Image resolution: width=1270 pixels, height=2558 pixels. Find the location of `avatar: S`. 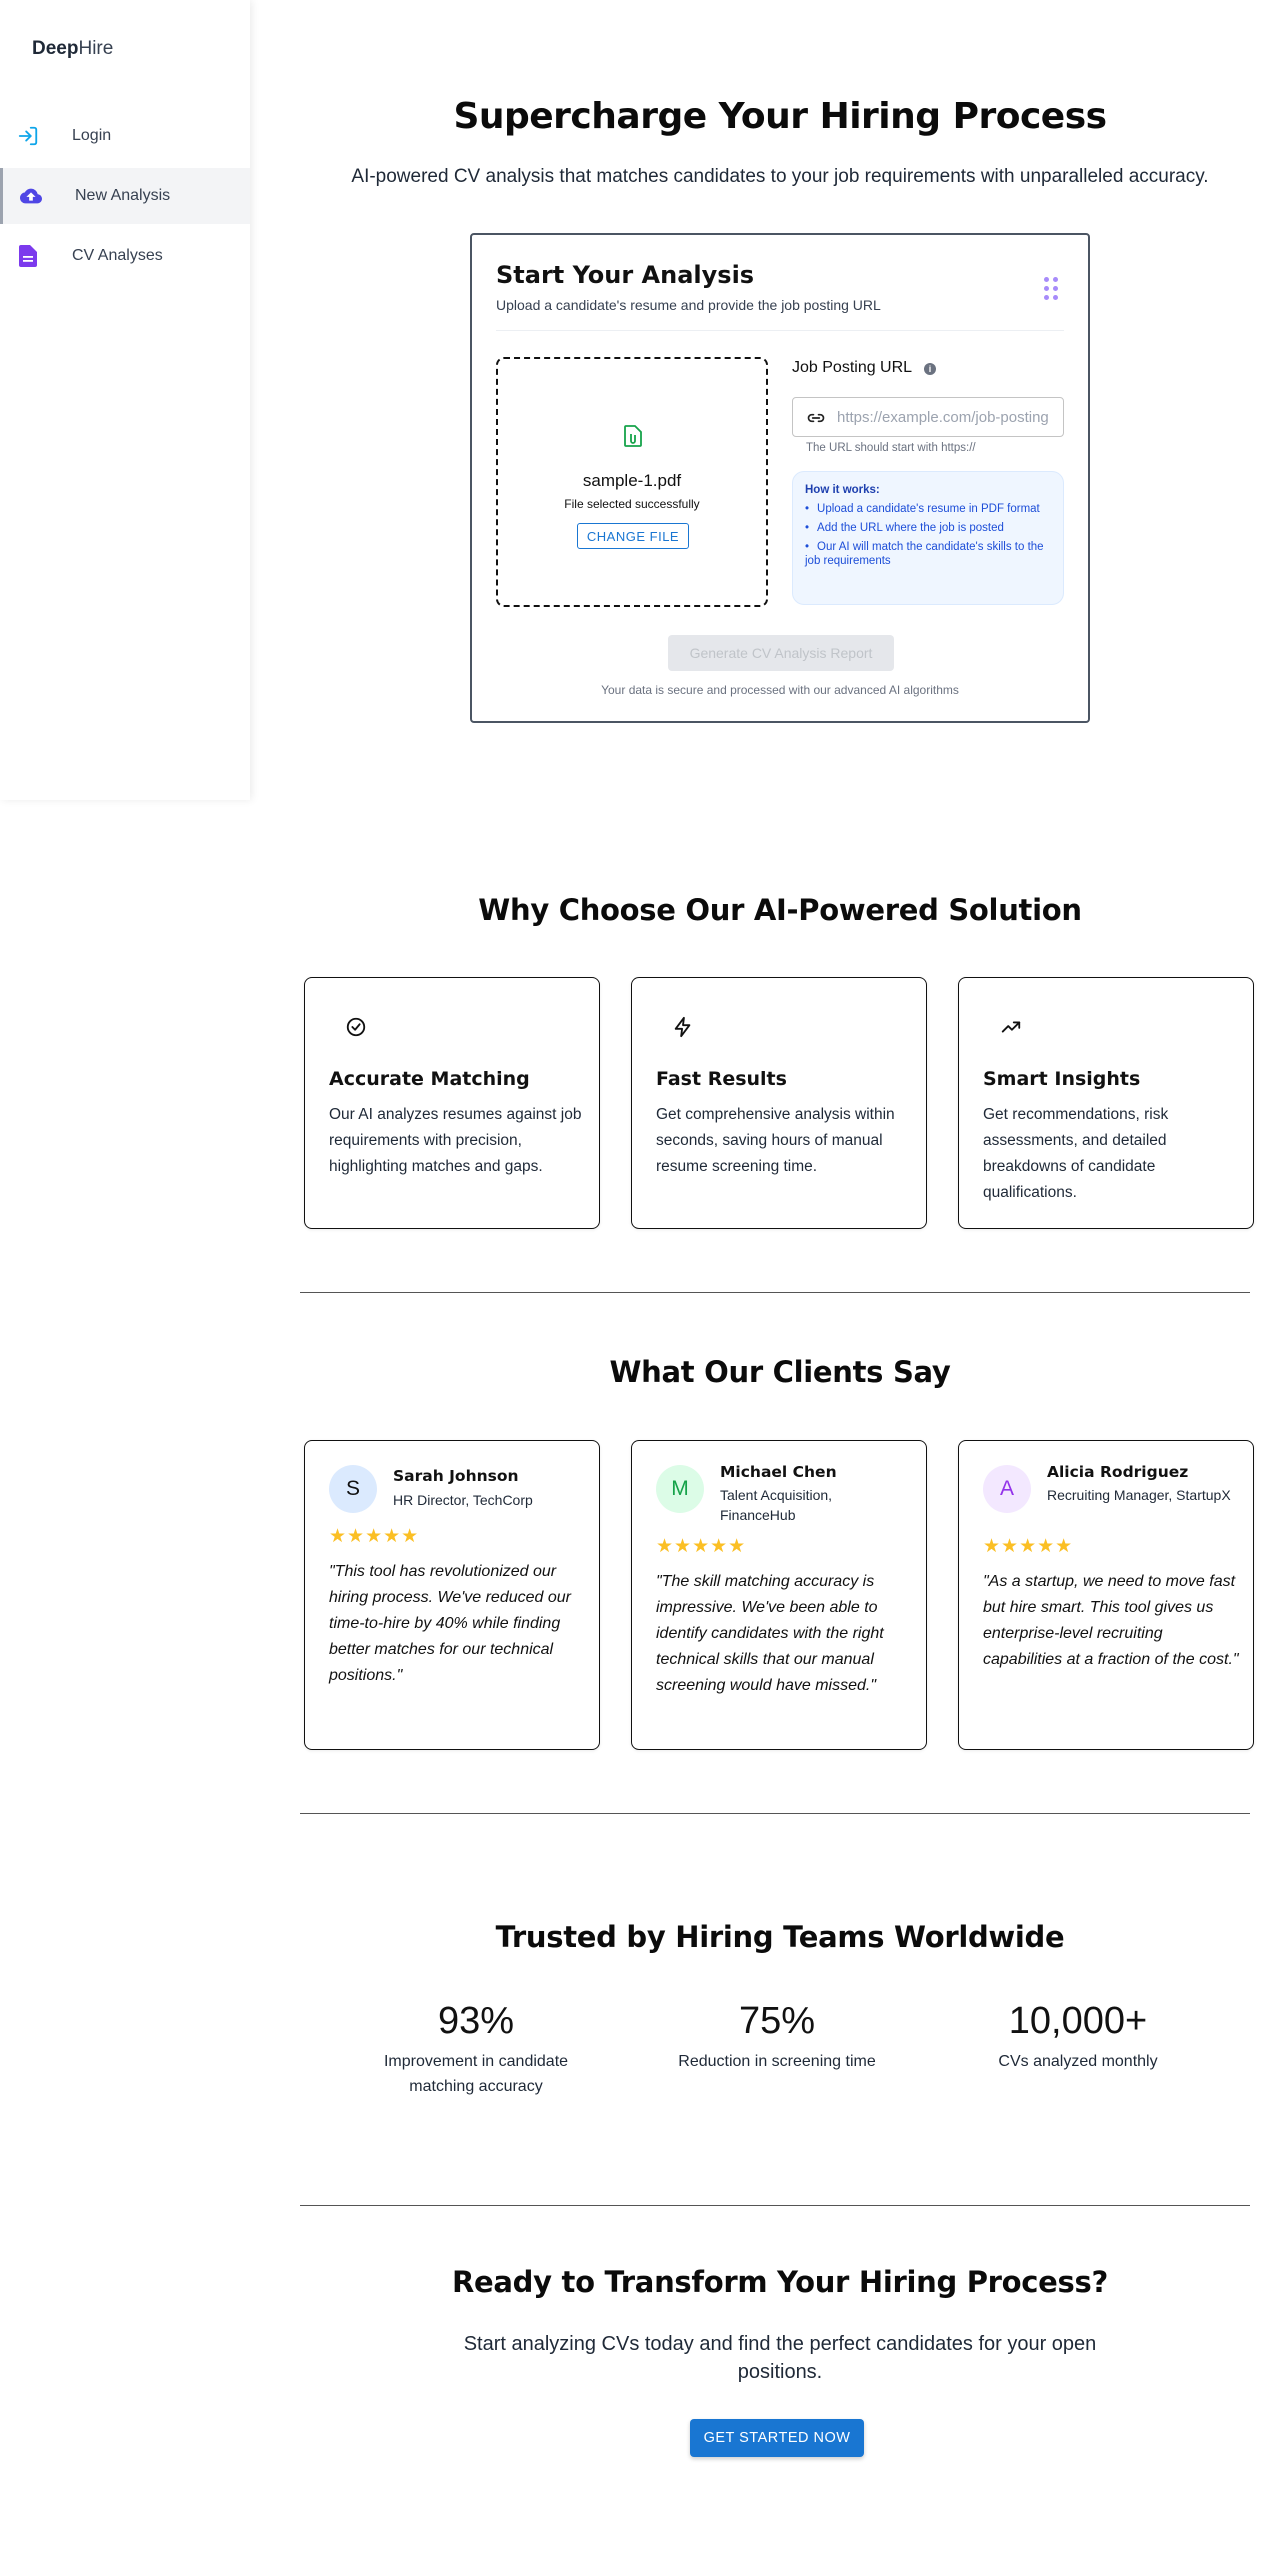

avatar: S is located at coordinates (353, 1489).